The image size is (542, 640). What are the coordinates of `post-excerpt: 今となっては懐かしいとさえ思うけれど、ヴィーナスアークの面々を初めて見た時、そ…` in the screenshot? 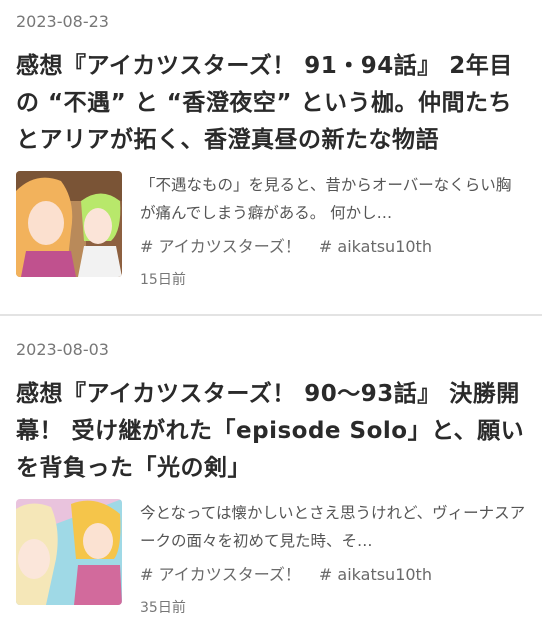 It's located at (333, 527).